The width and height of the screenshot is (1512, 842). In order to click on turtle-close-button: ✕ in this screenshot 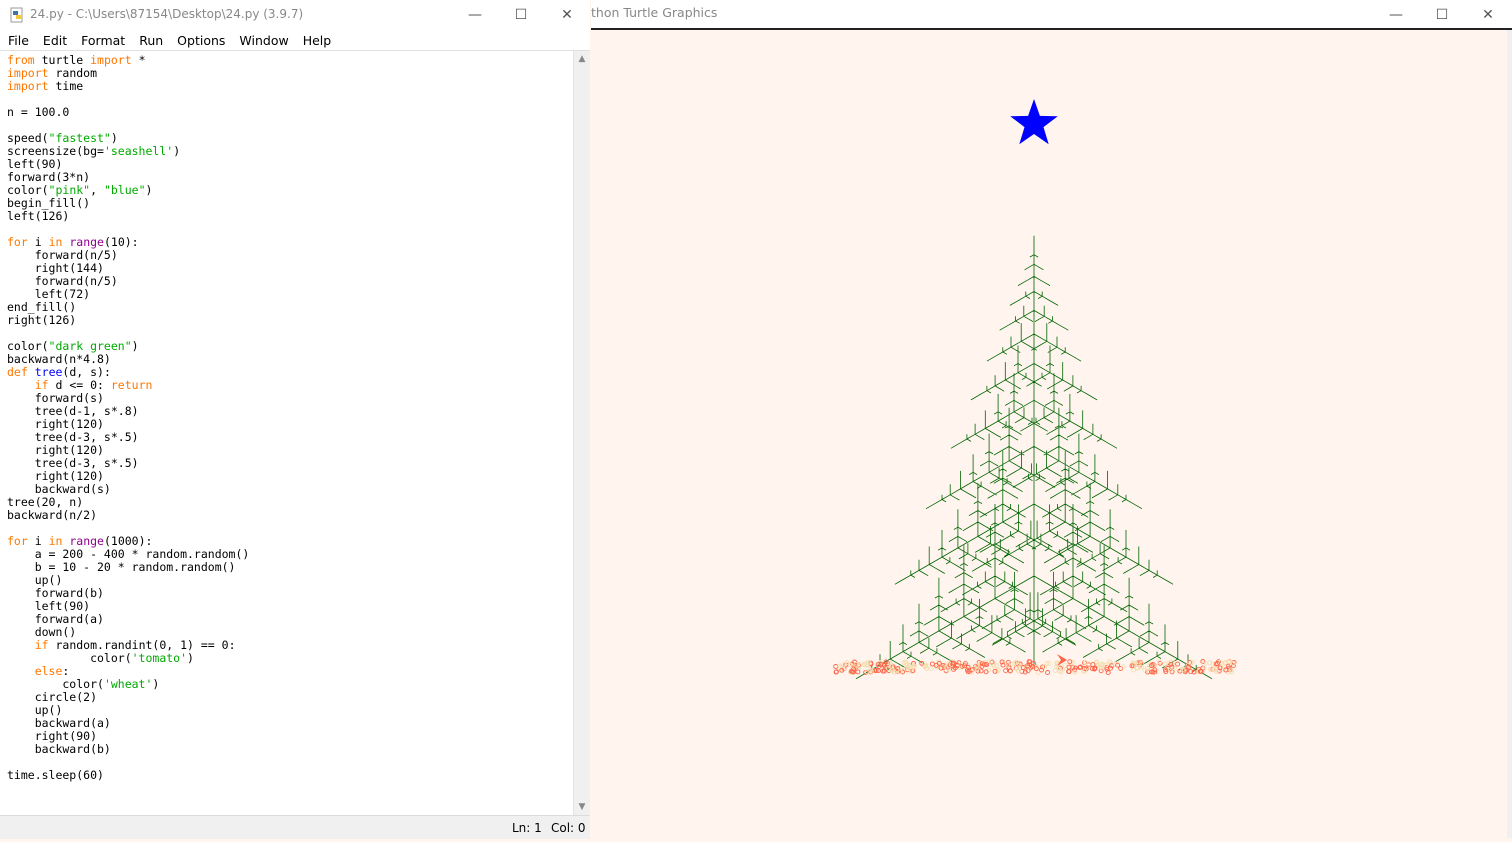, I will do `click(1488, 15)`.